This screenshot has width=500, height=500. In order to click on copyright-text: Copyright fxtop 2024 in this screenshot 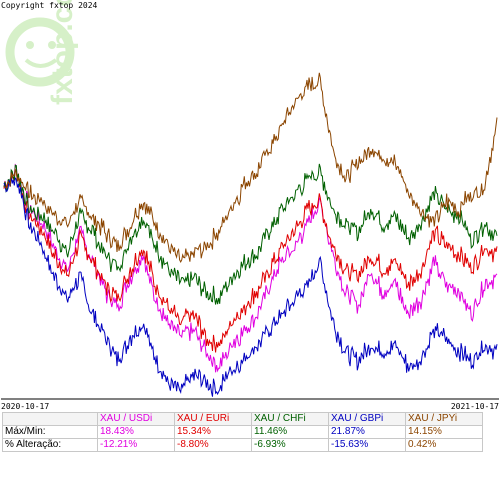, I will do `click(49, 5)`.